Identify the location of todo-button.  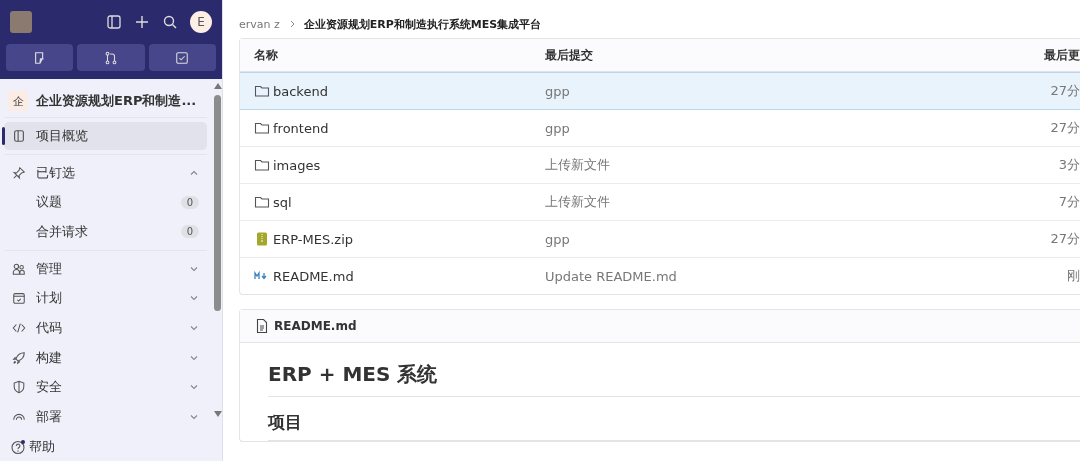
(182, 57).